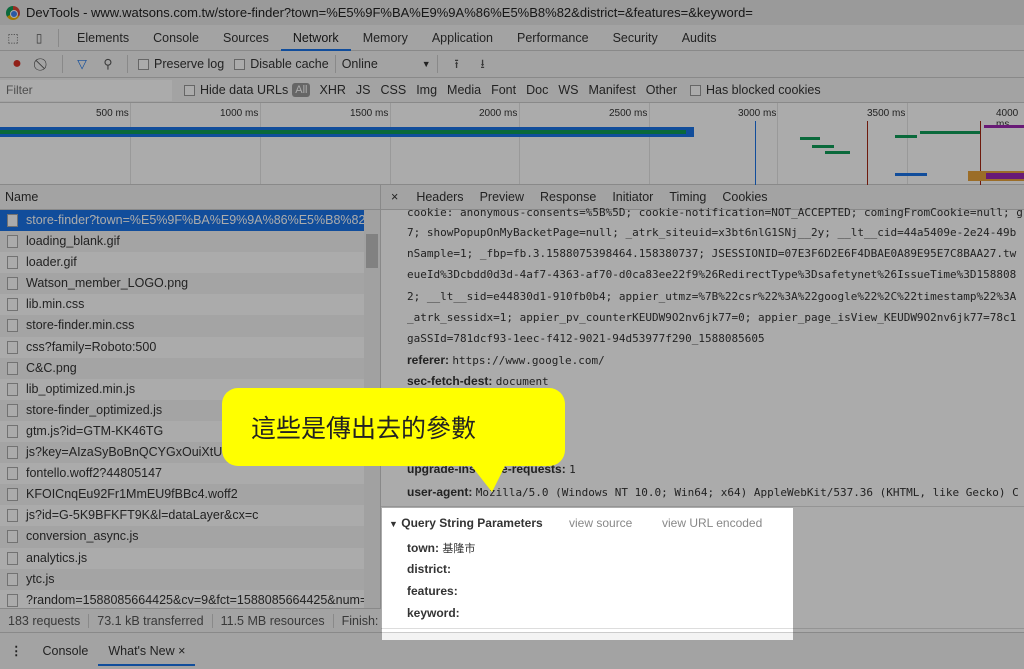 This screenshot has height=669, width=1024. What do you see at coordinates (51, 367) in the screenshot?
I see `request-name: C&C.png` at bounding box center [51, 367].